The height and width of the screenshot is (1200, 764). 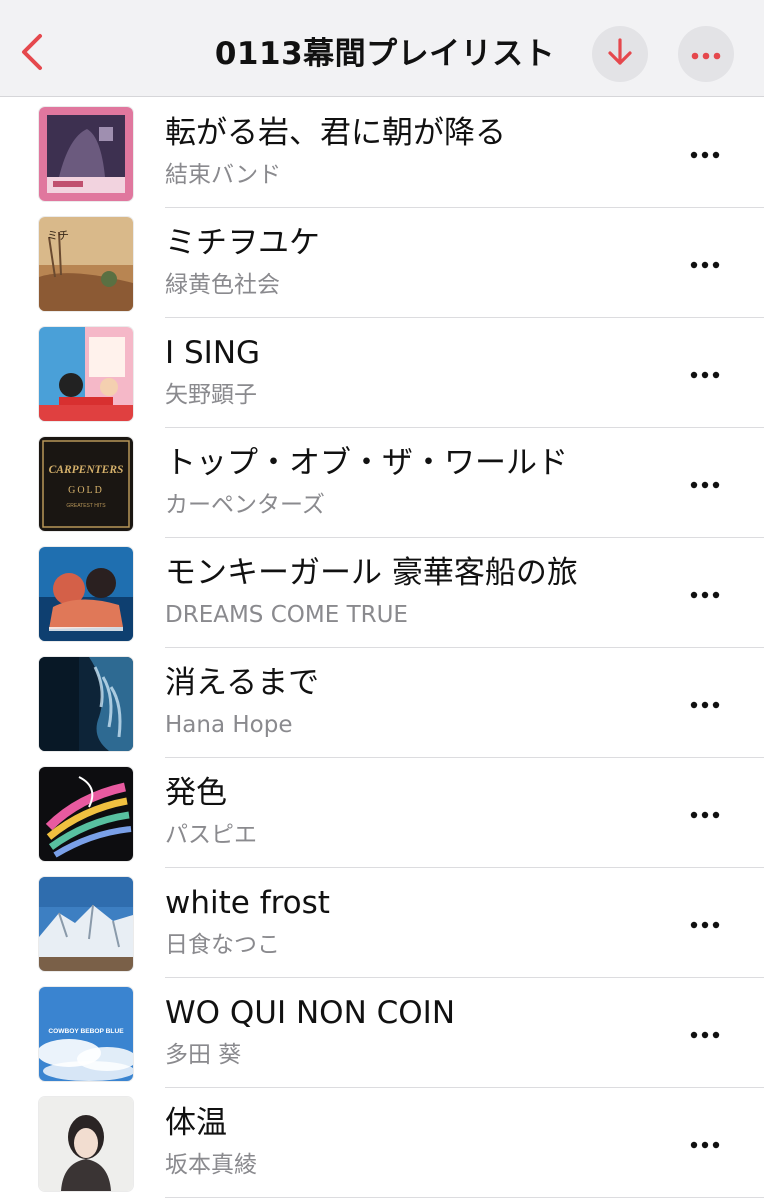 I want to click on track-artist: 多田 葵, so click(x=203, y=1055).